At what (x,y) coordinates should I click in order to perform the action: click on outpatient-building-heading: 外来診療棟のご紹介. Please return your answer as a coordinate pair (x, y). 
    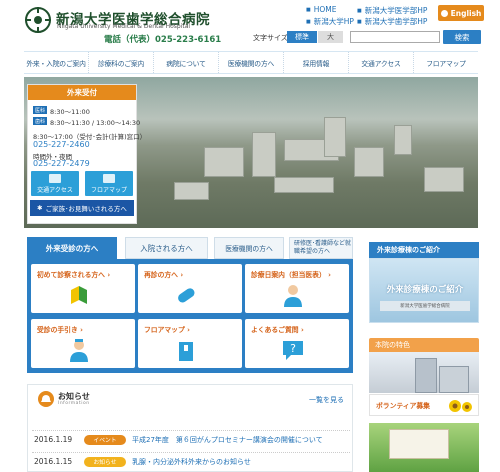
    Looking at the image, I should click on (424, 250).